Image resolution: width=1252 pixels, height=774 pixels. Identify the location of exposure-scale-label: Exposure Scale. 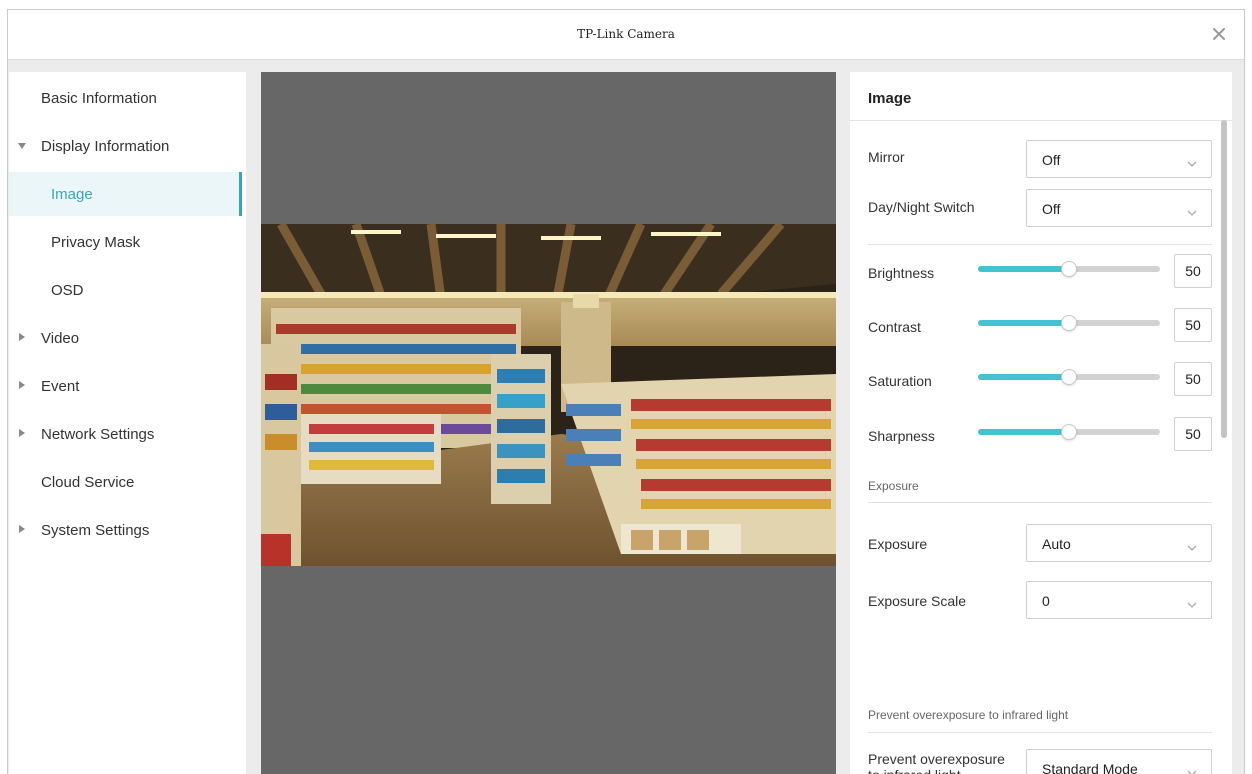
(917, 601).